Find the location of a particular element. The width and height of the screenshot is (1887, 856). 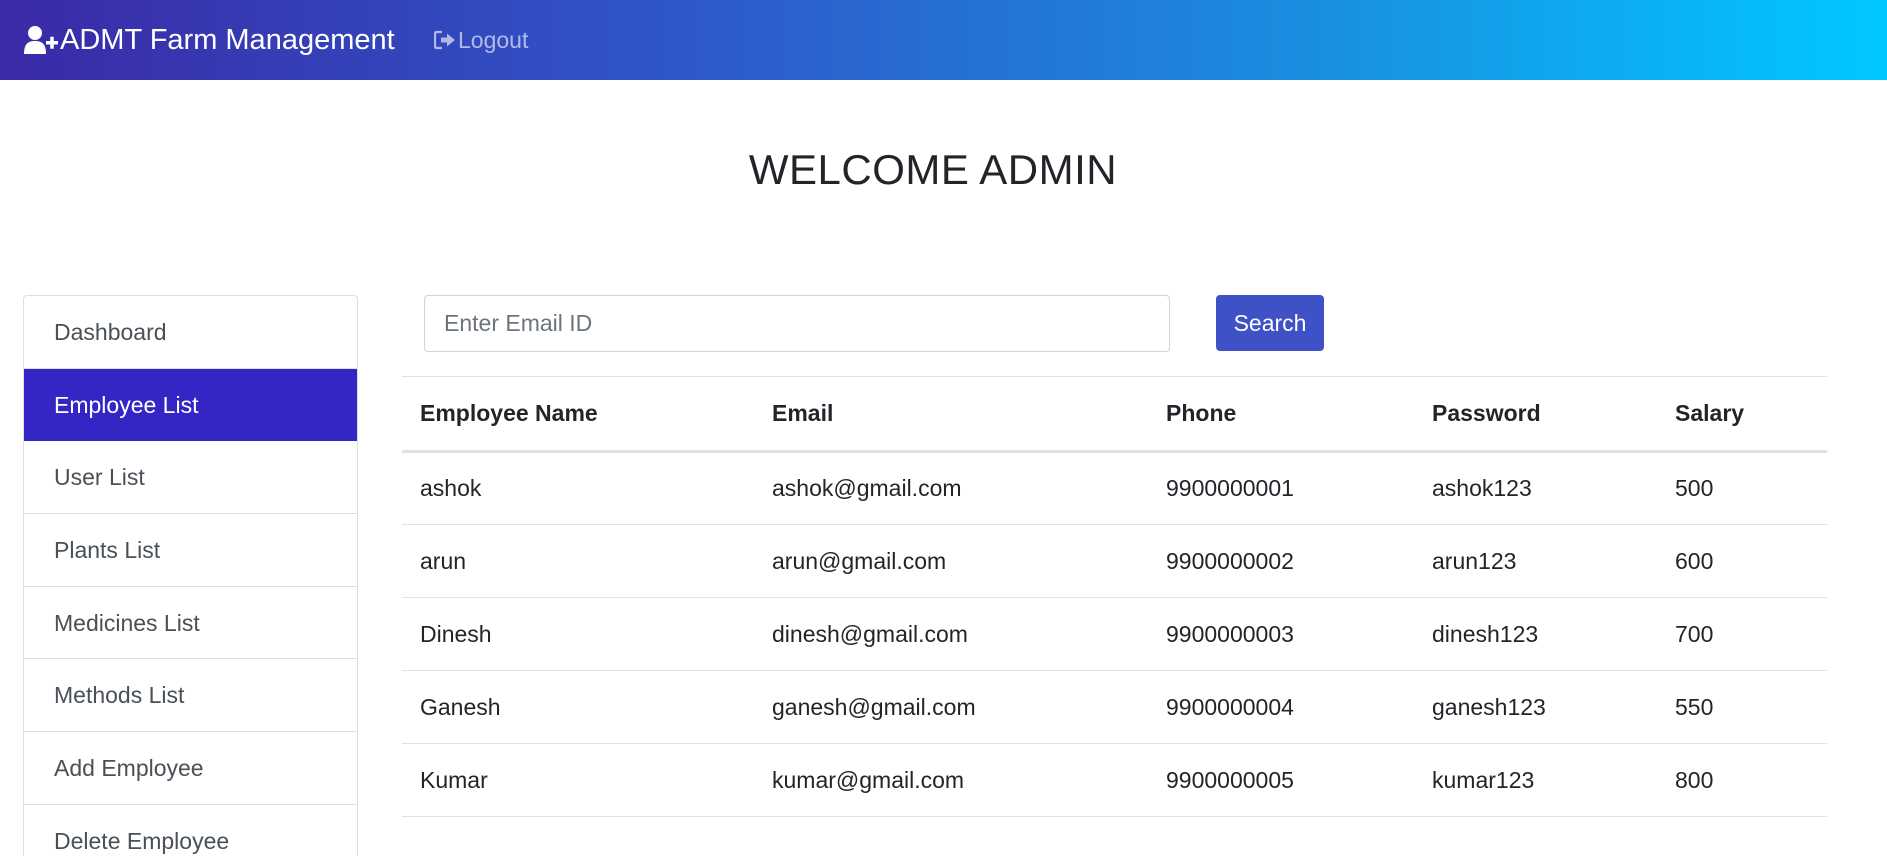

cell-employee-name: arun is located at coordinates (578, 561).